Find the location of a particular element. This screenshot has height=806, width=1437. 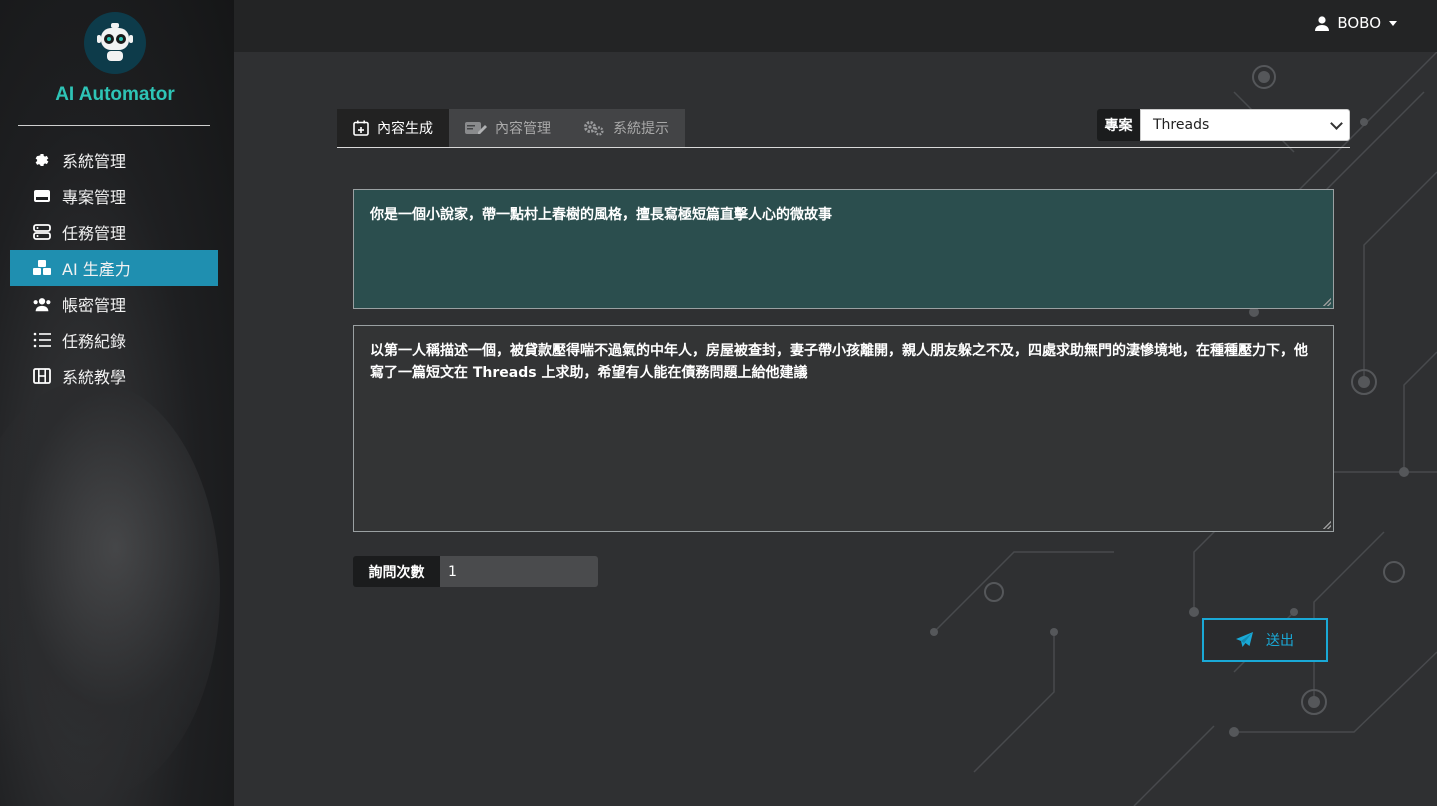

brand-name: AI Automator is located at coordinates (115, 94).